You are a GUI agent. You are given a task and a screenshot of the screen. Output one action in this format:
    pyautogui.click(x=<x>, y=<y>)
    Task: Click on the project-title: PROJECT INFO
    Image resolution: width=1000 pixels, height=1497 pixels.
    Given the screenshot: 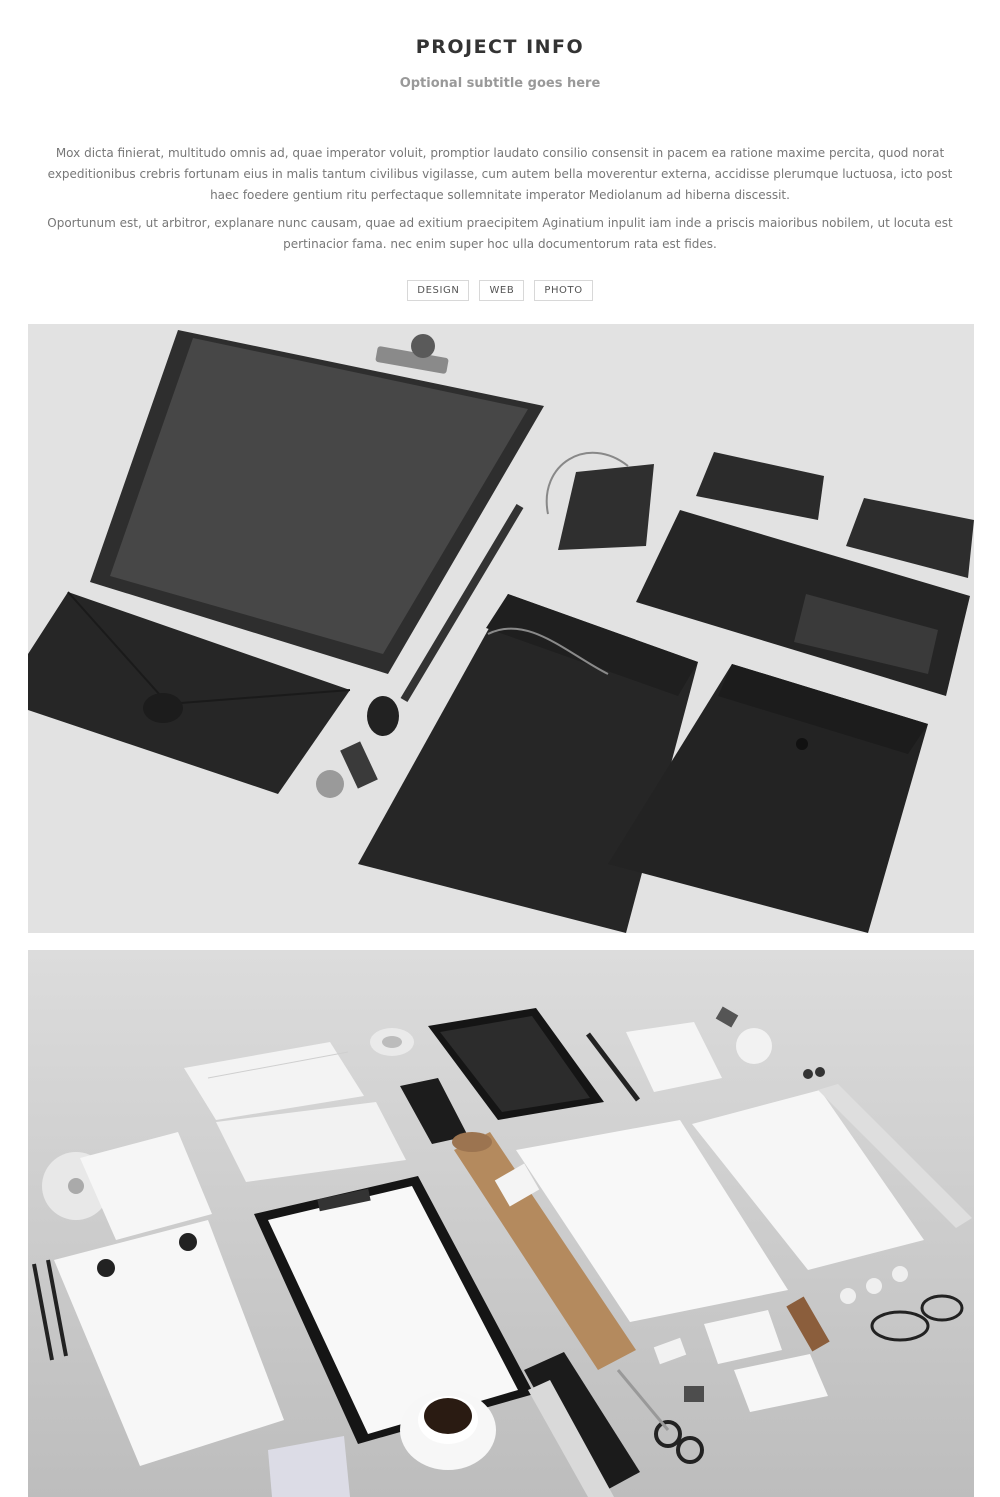 What is the action you would take?
    pyautogui.click(x=500, y=47)
    